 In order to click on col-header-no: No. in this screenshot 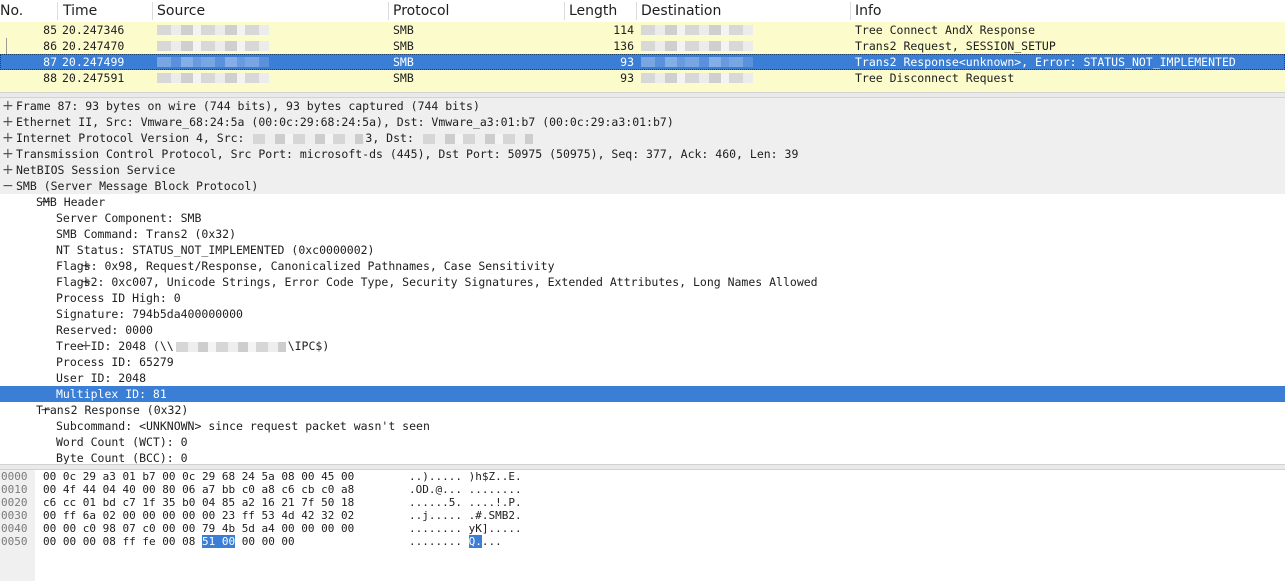, I will do `click(11, 11)`.